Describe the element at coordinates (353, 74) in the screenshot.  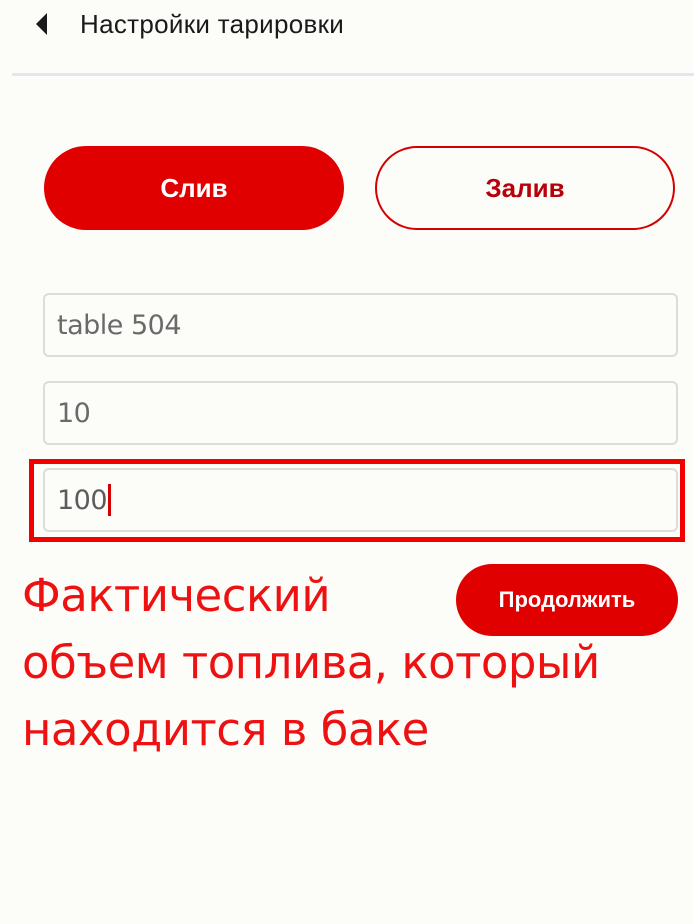
I see `header-divider` at that location.